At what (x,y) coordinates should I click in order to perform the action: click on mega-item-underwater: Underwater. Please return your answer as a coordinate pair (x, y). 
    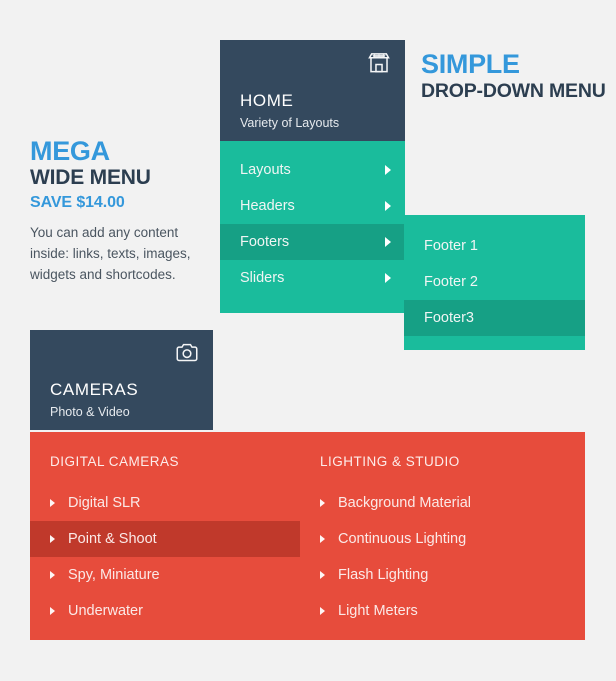
    Looking at the image, I should click on (165, 611).